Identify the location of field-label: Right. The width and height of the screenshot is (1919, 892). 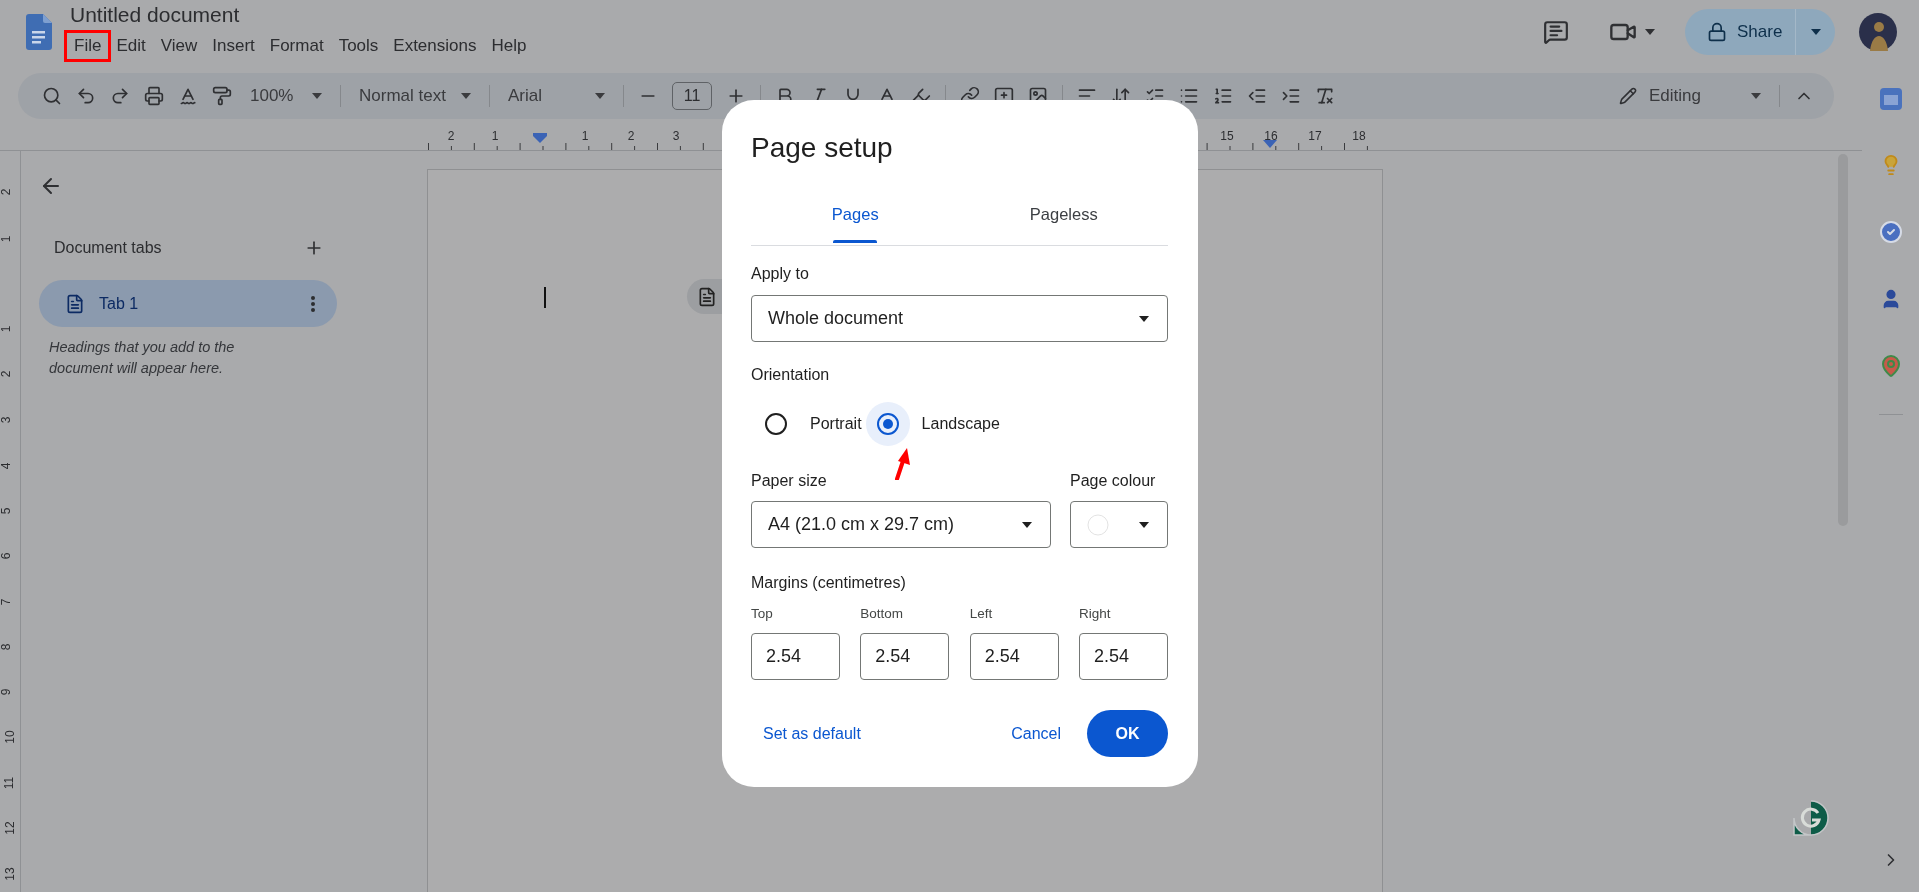
(1095, 613).